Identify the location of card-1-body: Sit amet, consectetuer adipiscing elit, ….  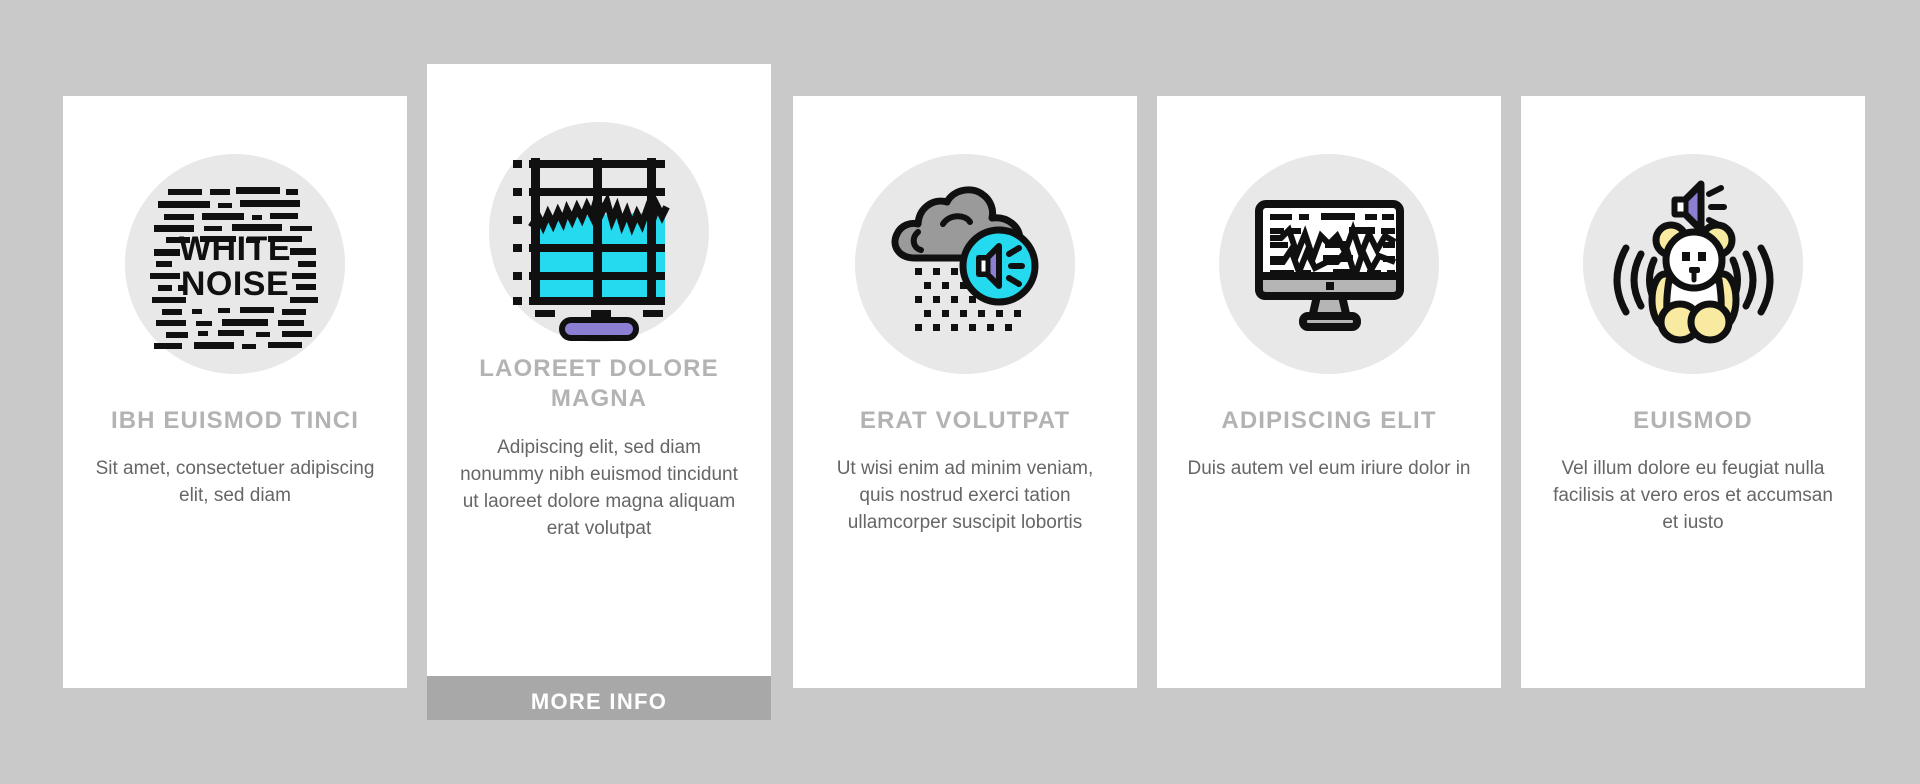
(235, 482).